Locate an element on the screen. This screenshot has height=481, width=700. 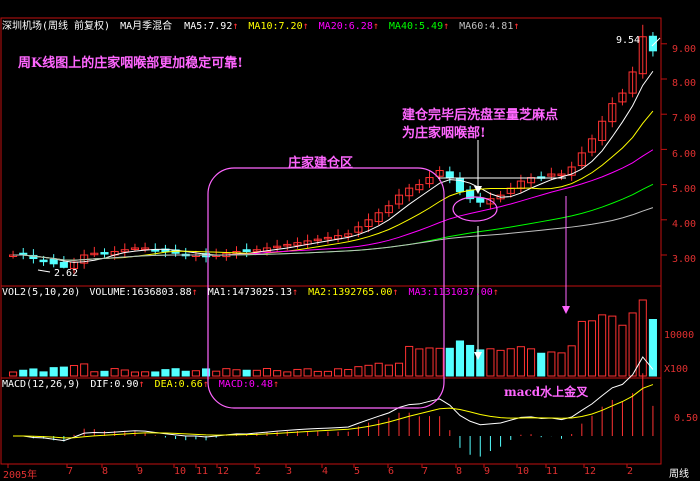
date-tick: 2005年 is located at coordinates (20, 475).